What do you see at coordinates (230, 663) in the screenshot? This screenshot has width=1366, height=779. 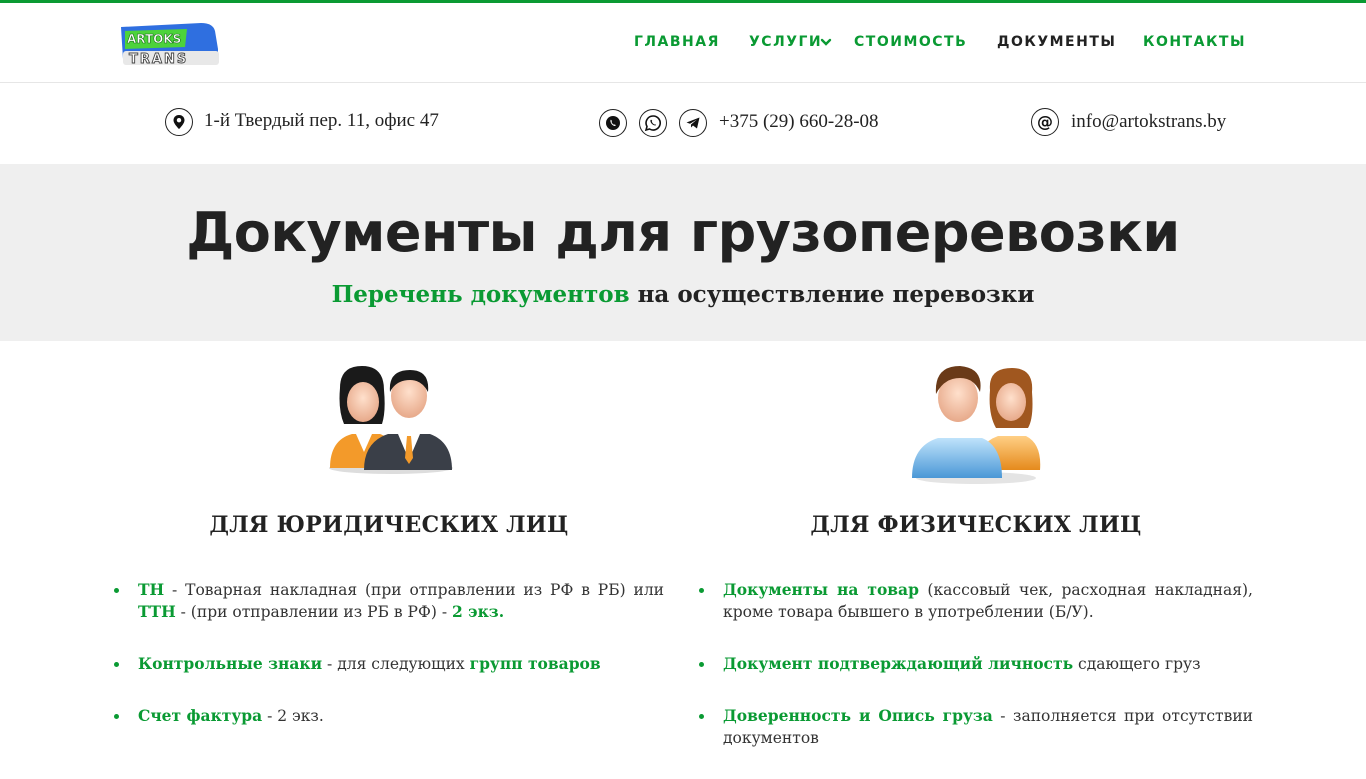 I see `doc-link-control-marks: Контрольные знаки` at bounding box center [230, 663].